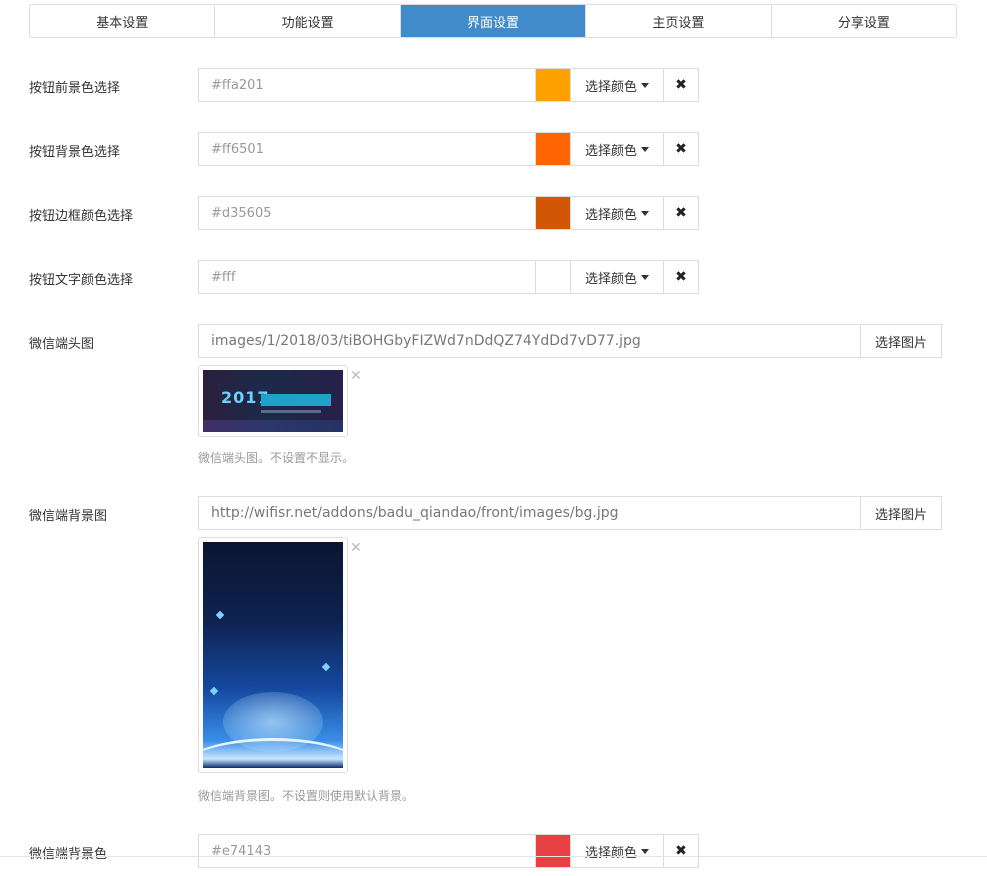 The image size is (987, 876). Describe the element at coordinates (493, 856) in the screenshot. I see `viewport-divider` at that location.